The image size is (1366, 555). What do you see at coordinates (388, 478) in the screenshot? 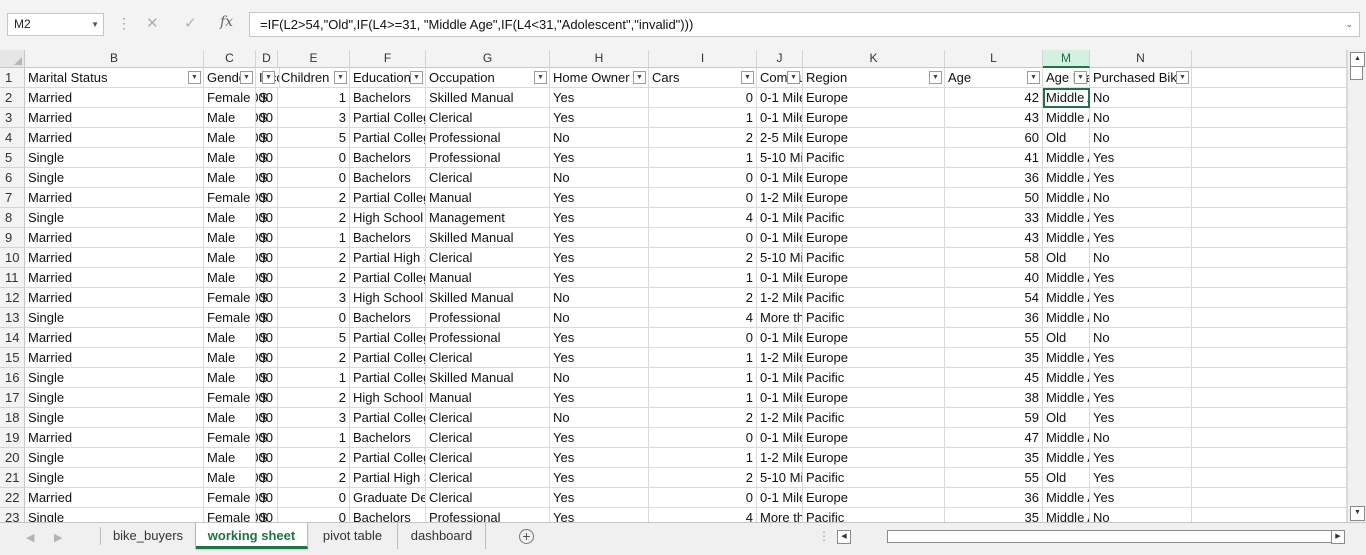
I see `data-cell: Partial High School` at bounding box center [388, 478].